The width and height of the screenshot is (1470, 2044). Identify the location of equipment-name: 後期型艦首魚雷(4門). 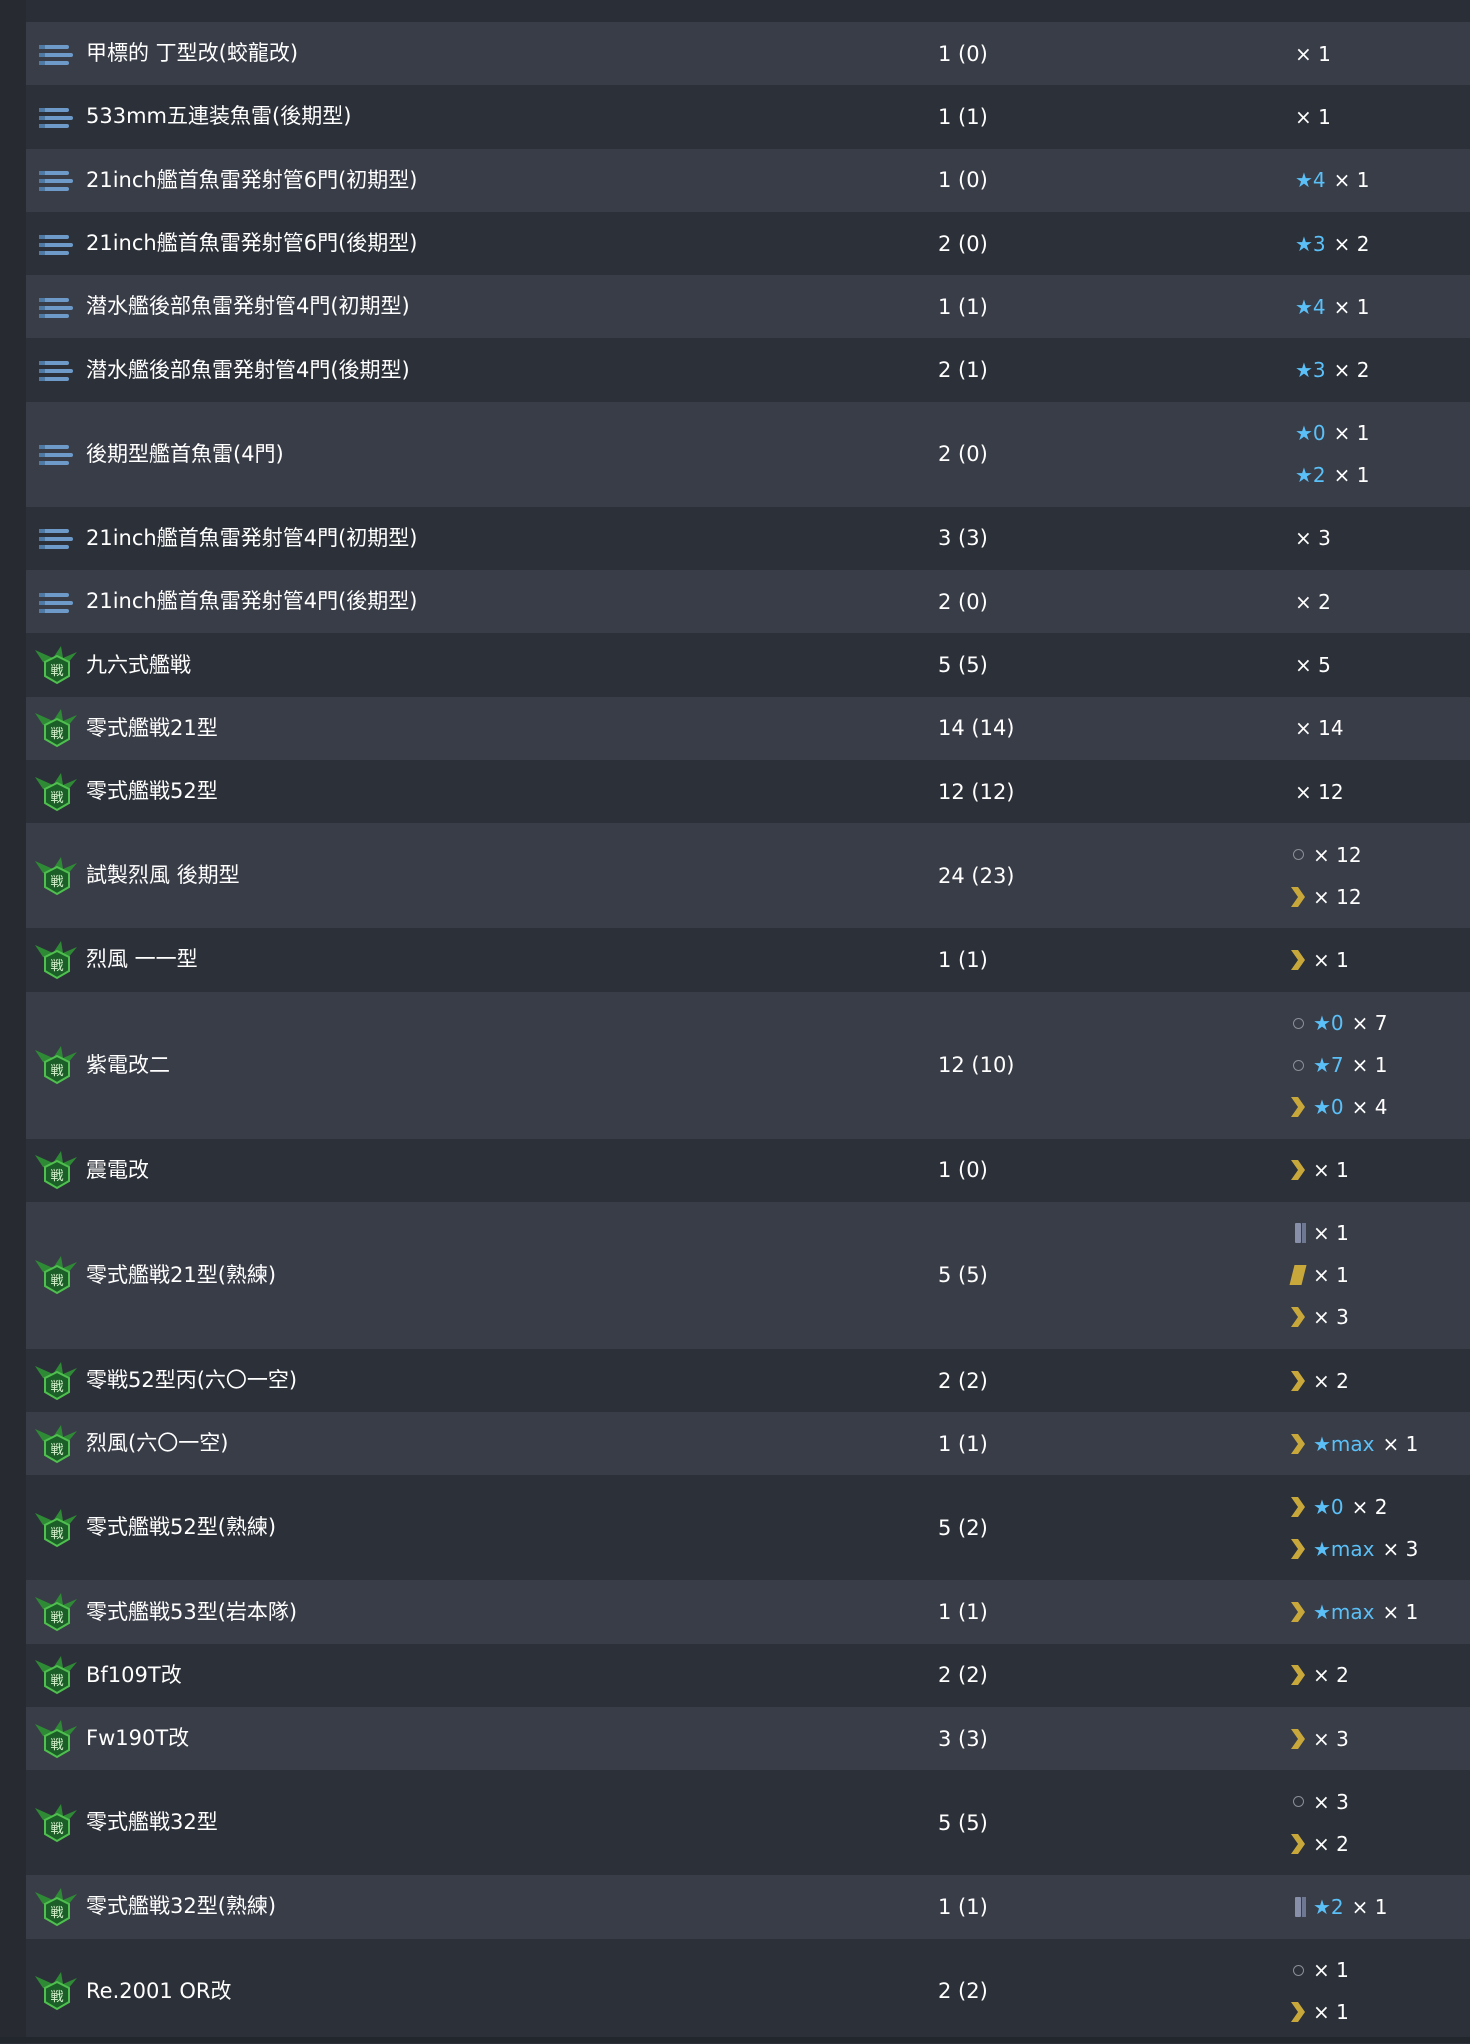
(185, 453).